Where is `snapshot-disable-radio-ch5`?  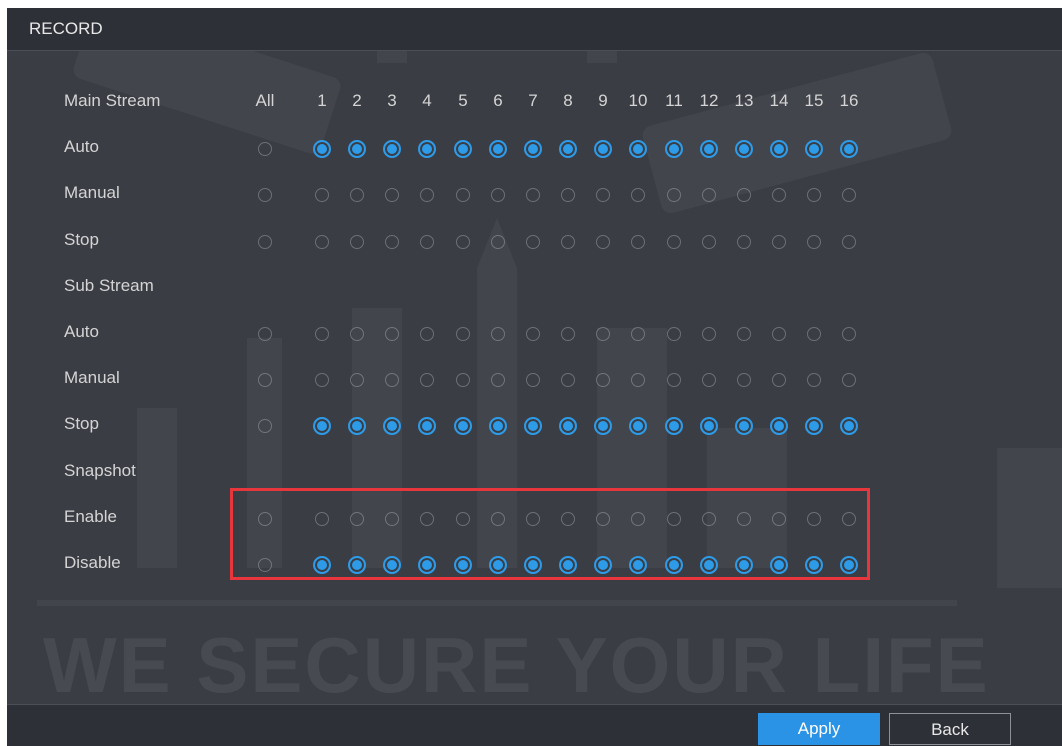 snapshot-disable-radio-ch5 is located at coordinates (463, 565).